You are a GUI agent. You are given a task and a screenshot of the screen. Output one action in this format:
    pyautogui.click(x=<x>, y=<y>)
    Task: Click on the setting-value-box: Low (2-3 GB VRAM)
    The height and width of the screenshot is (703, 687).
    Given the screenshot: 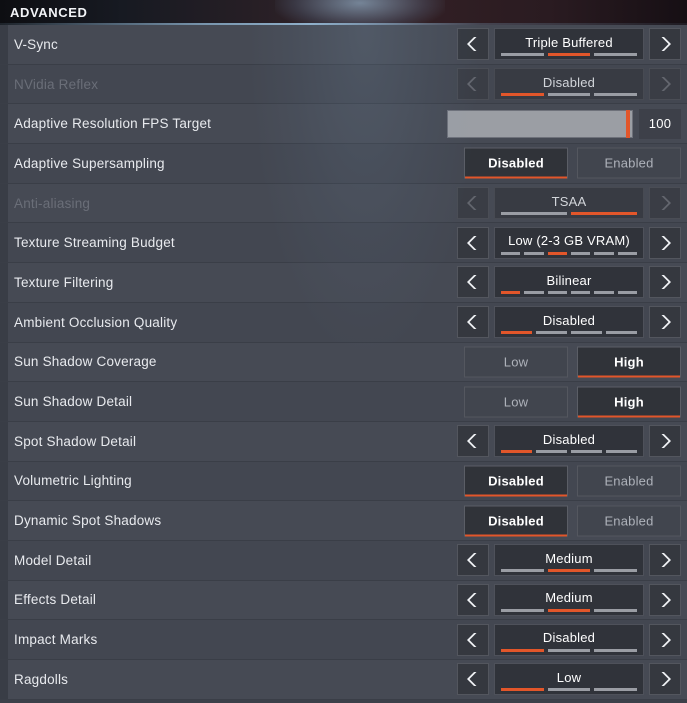 What is the action you would take?
    pyautogui.click(x=569, y=242)
    